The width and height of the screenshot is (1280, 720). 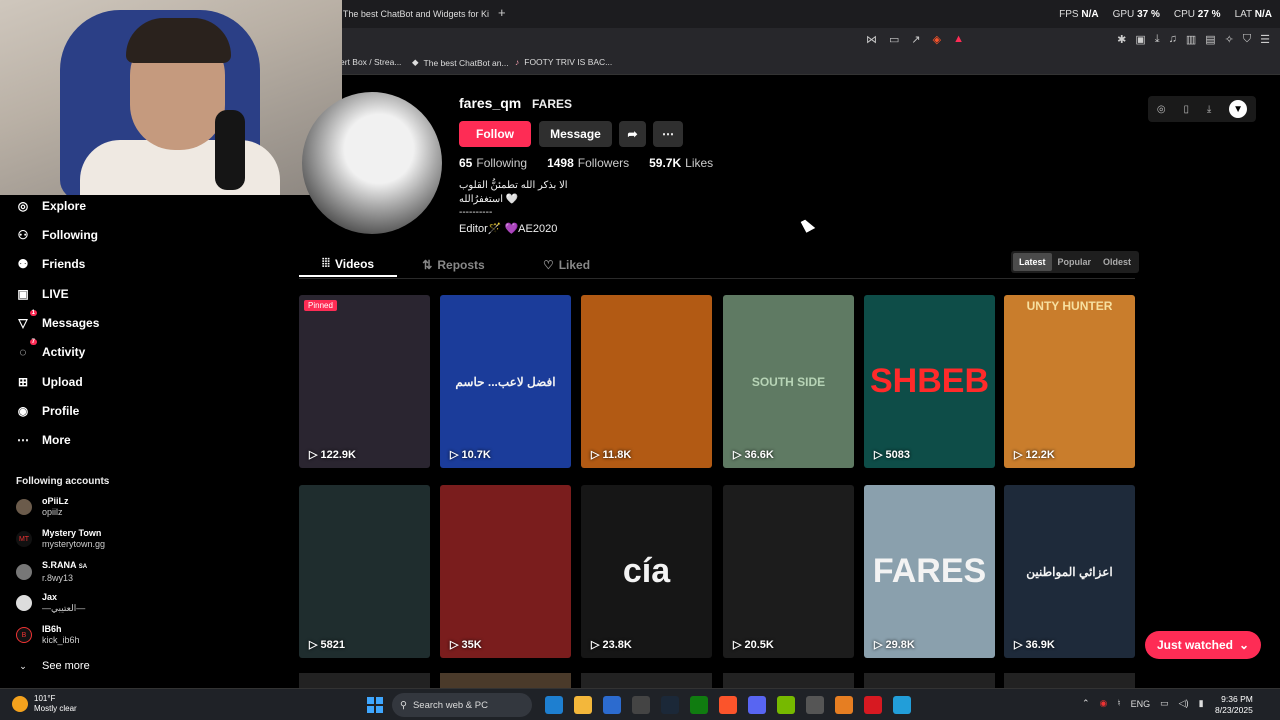 What do you see at coordinates (575, 134) in the screenshot?
I see `message-button: Message` at bounding box center [575, 134].